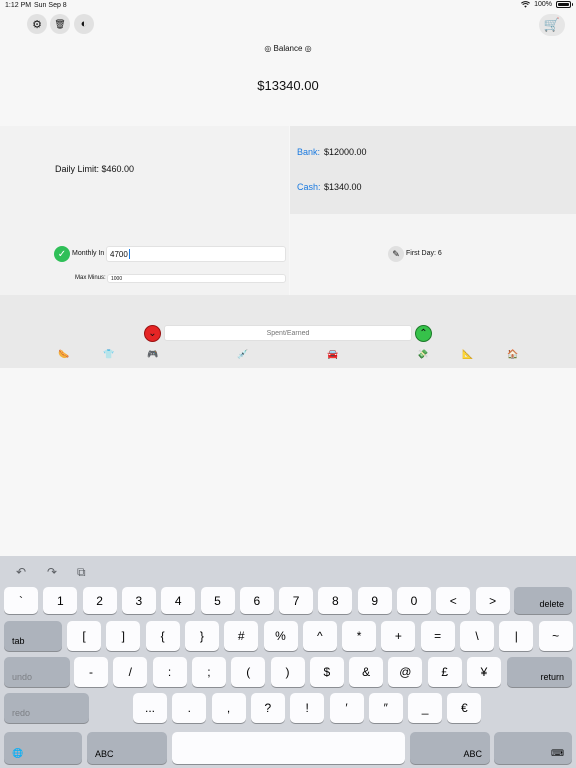 The height and width of the screenshot is (768, 576). I want to click on status-time: 1:12 PM, so click(18, 5).